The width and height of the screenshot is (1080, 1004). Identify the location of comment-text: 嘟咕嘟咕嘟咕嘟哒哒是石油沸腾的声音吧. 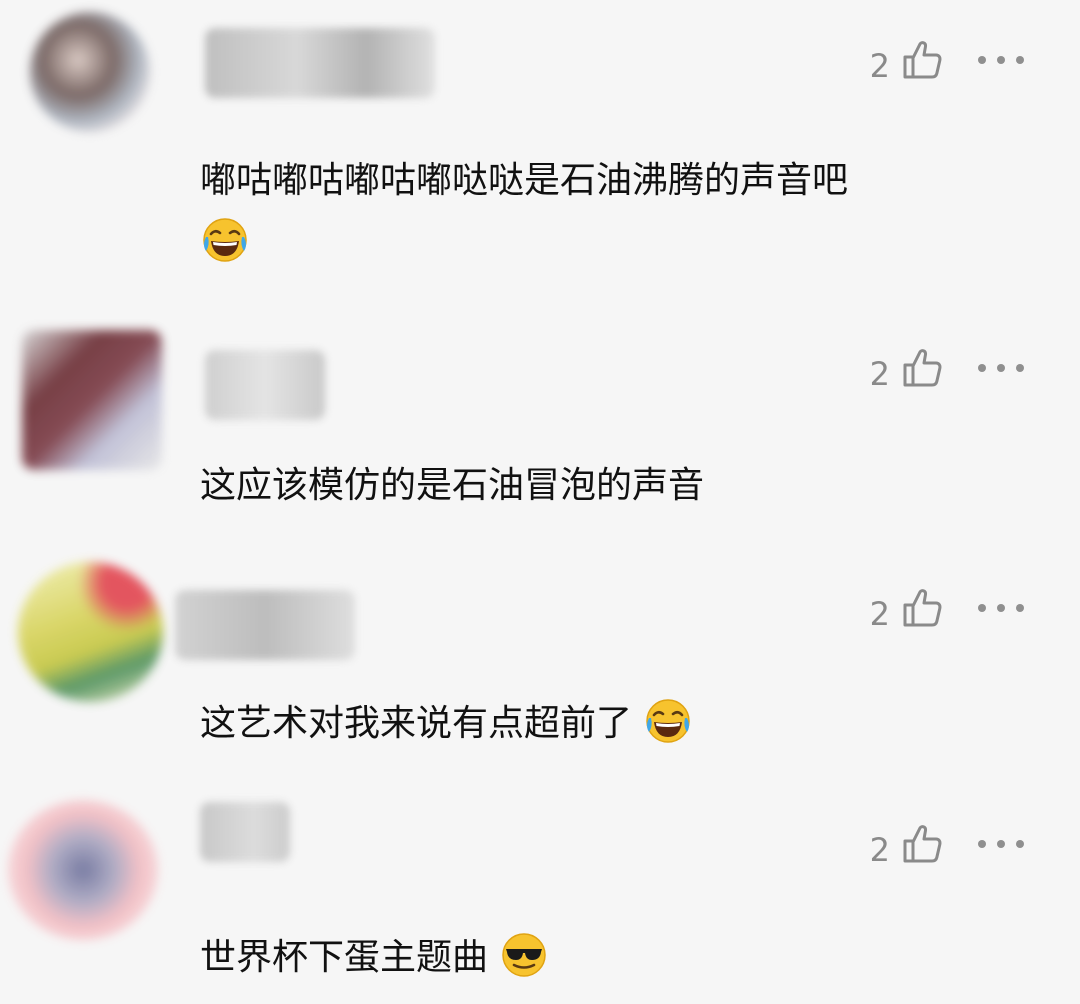
(600, 212).